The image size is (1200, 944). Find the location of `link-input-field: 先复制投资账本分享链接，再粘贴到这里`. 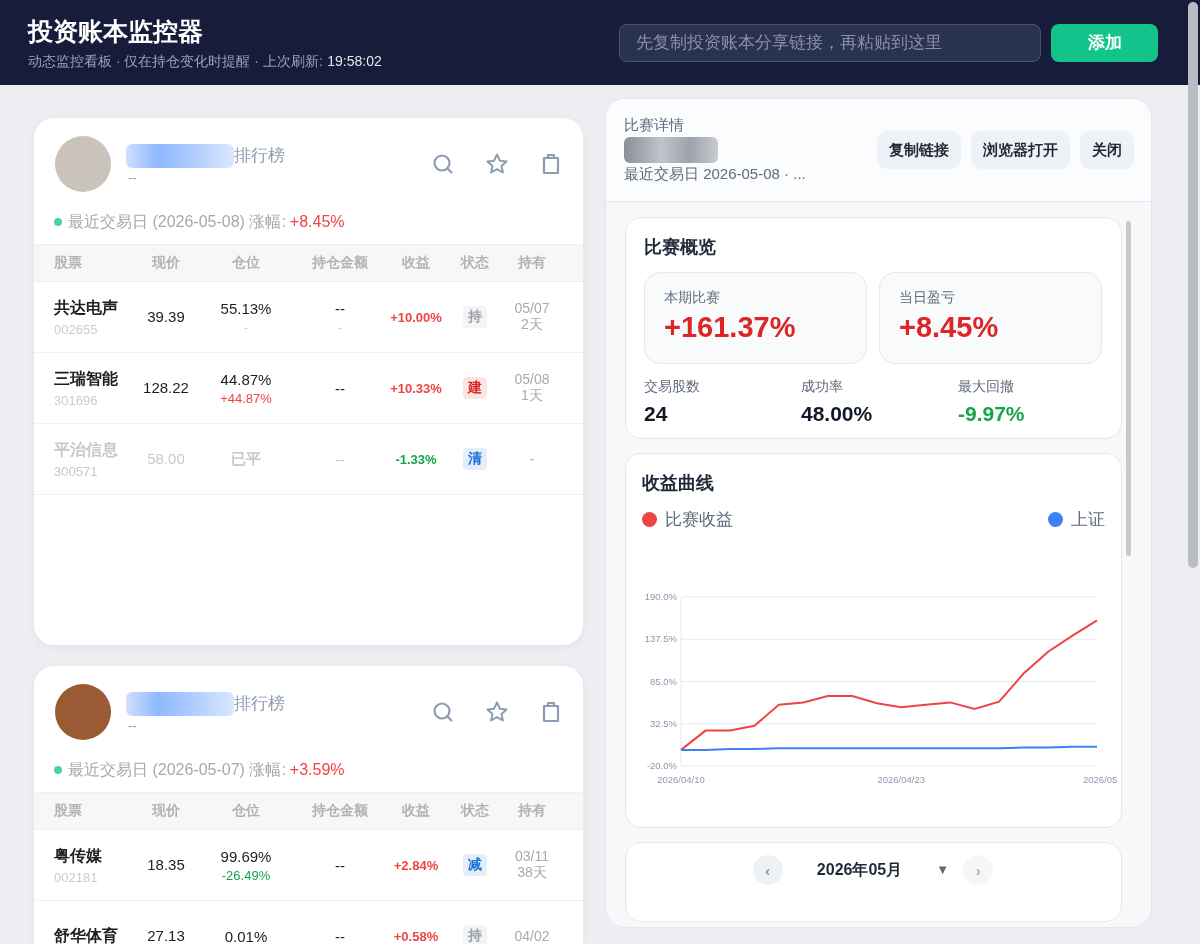

link-input-field: 先复制投资账本分享链接，再粘贴到这里 is located at coordinates (830, 42).